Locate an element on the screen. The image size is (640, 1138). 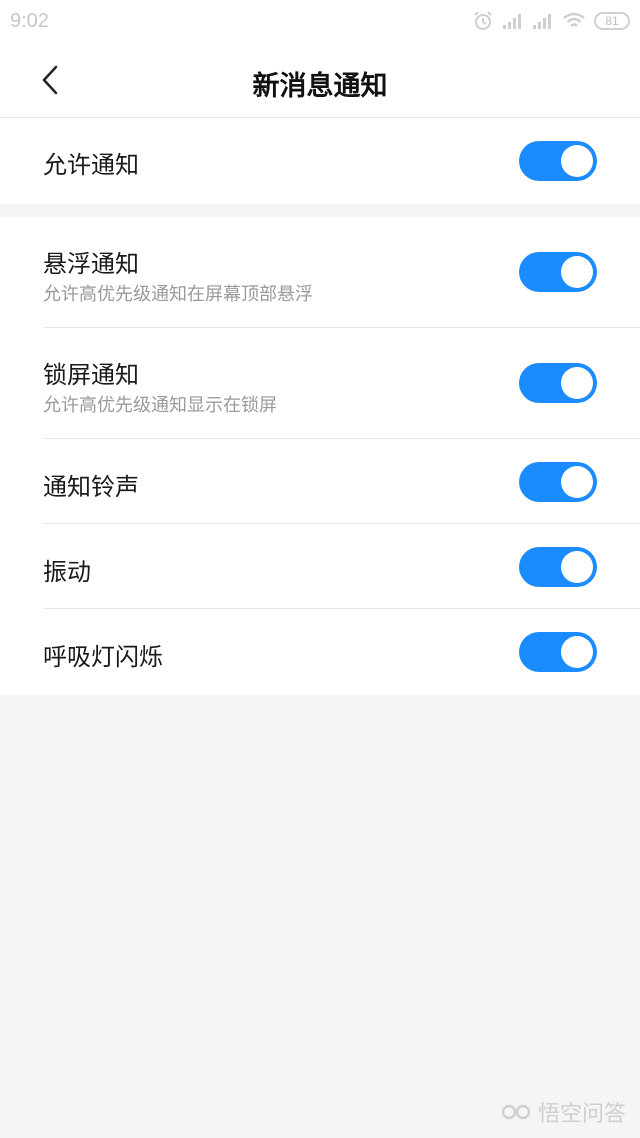
setting-label: 悬浮通知 is located at coordinates (91, 264).